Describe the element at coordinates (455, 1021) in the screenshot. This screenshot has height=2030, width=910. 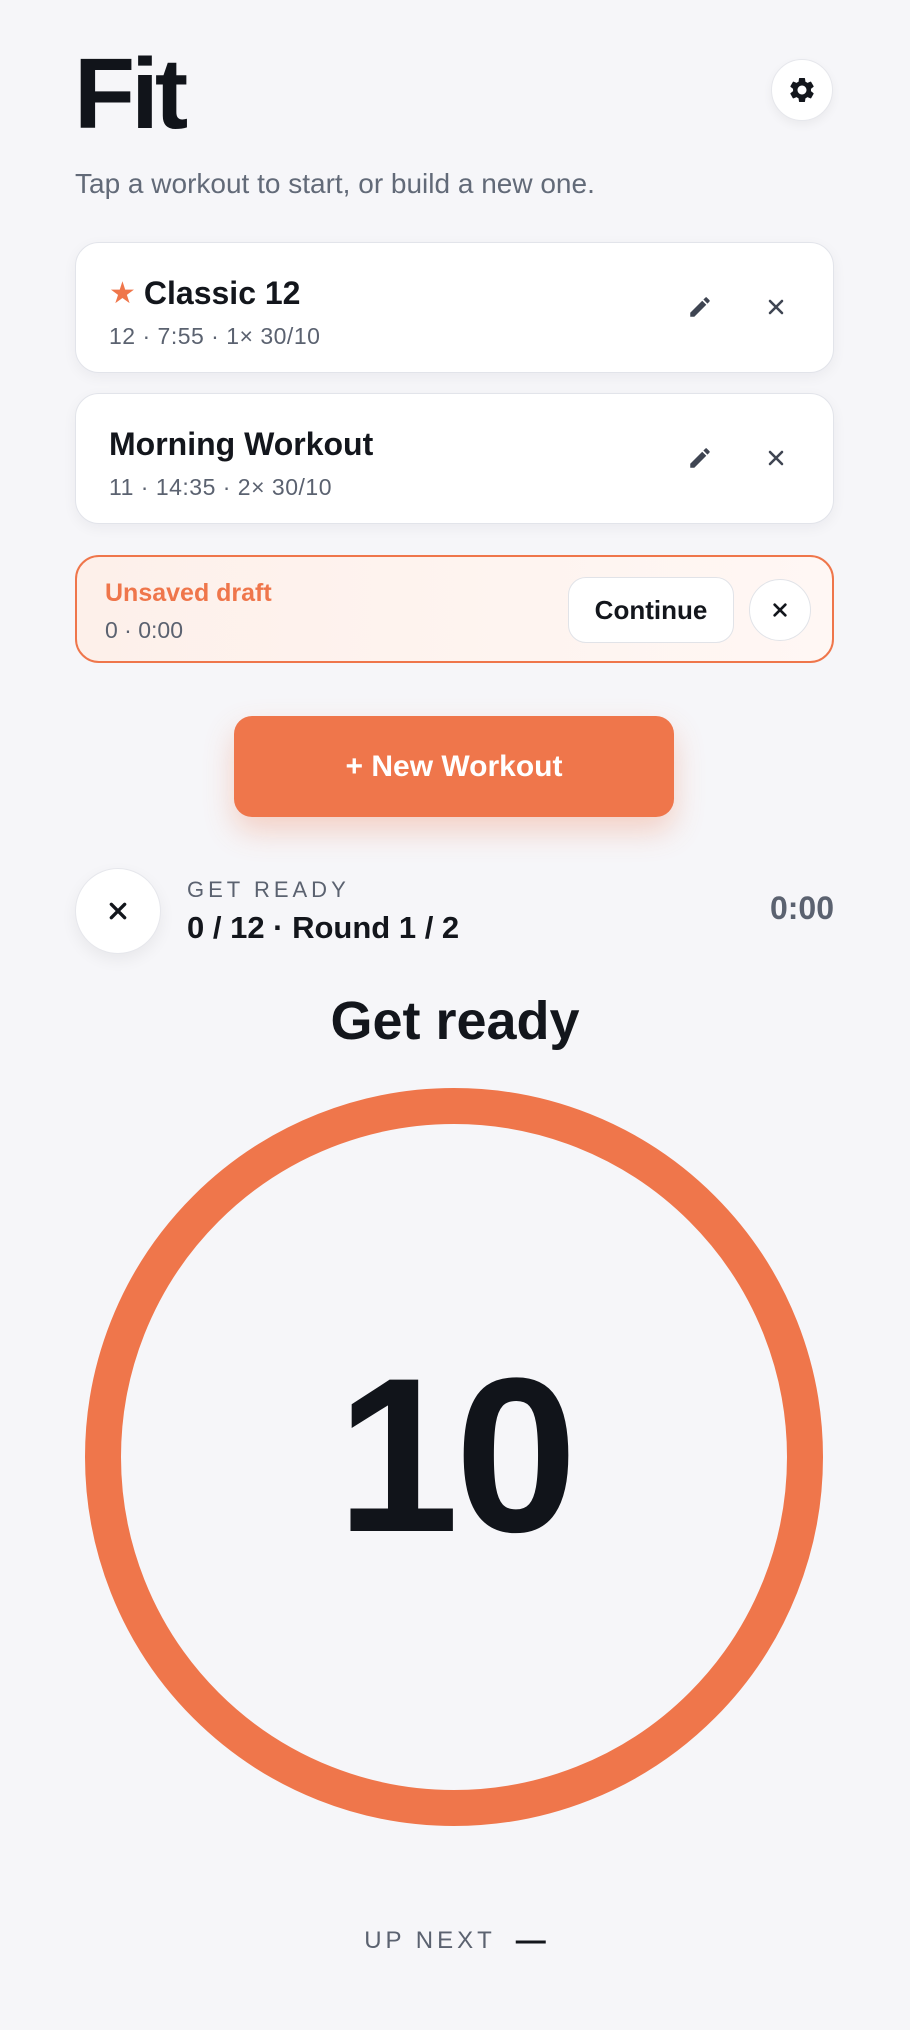
I see `phase-heading: Get ready` at that location.